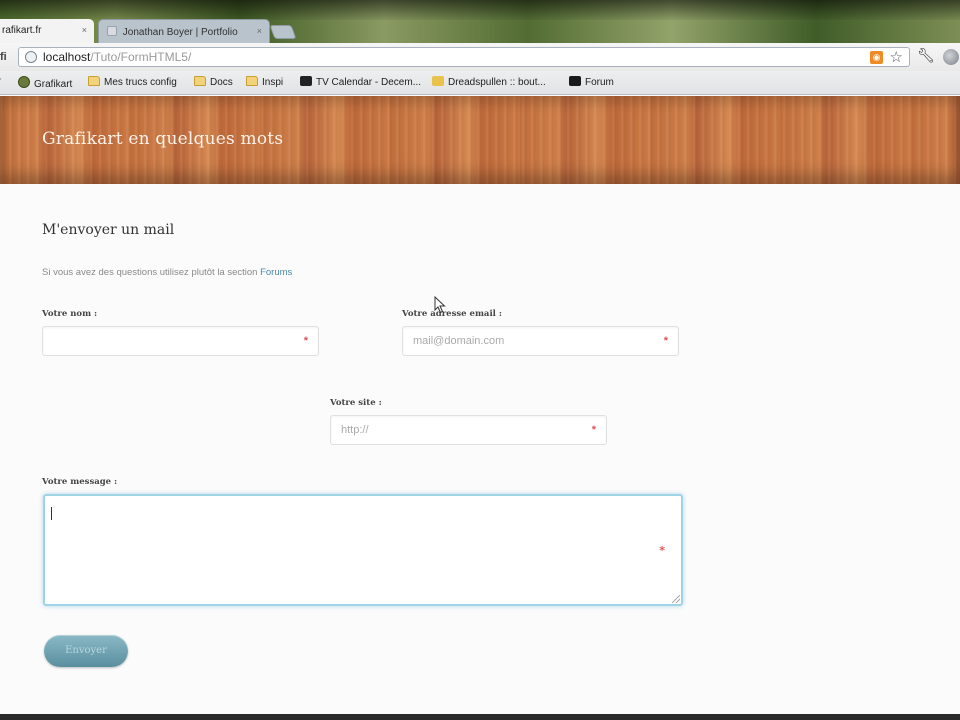  Describe the element at coordinates (363, 550) in the screenshot. I see `message-textarea: *` at that location.